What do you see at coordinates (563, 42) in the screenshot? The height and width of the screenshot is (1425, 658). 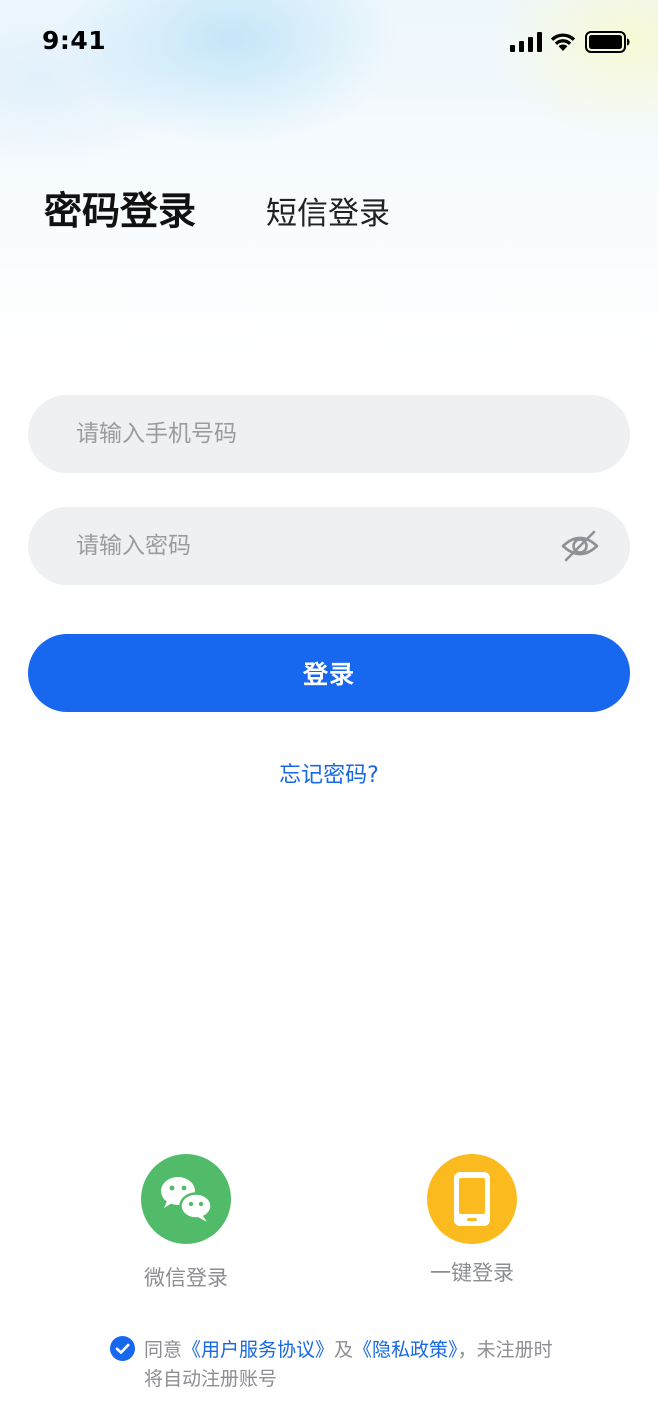 I see `wifi-icon` at bounding box center [563, 42].